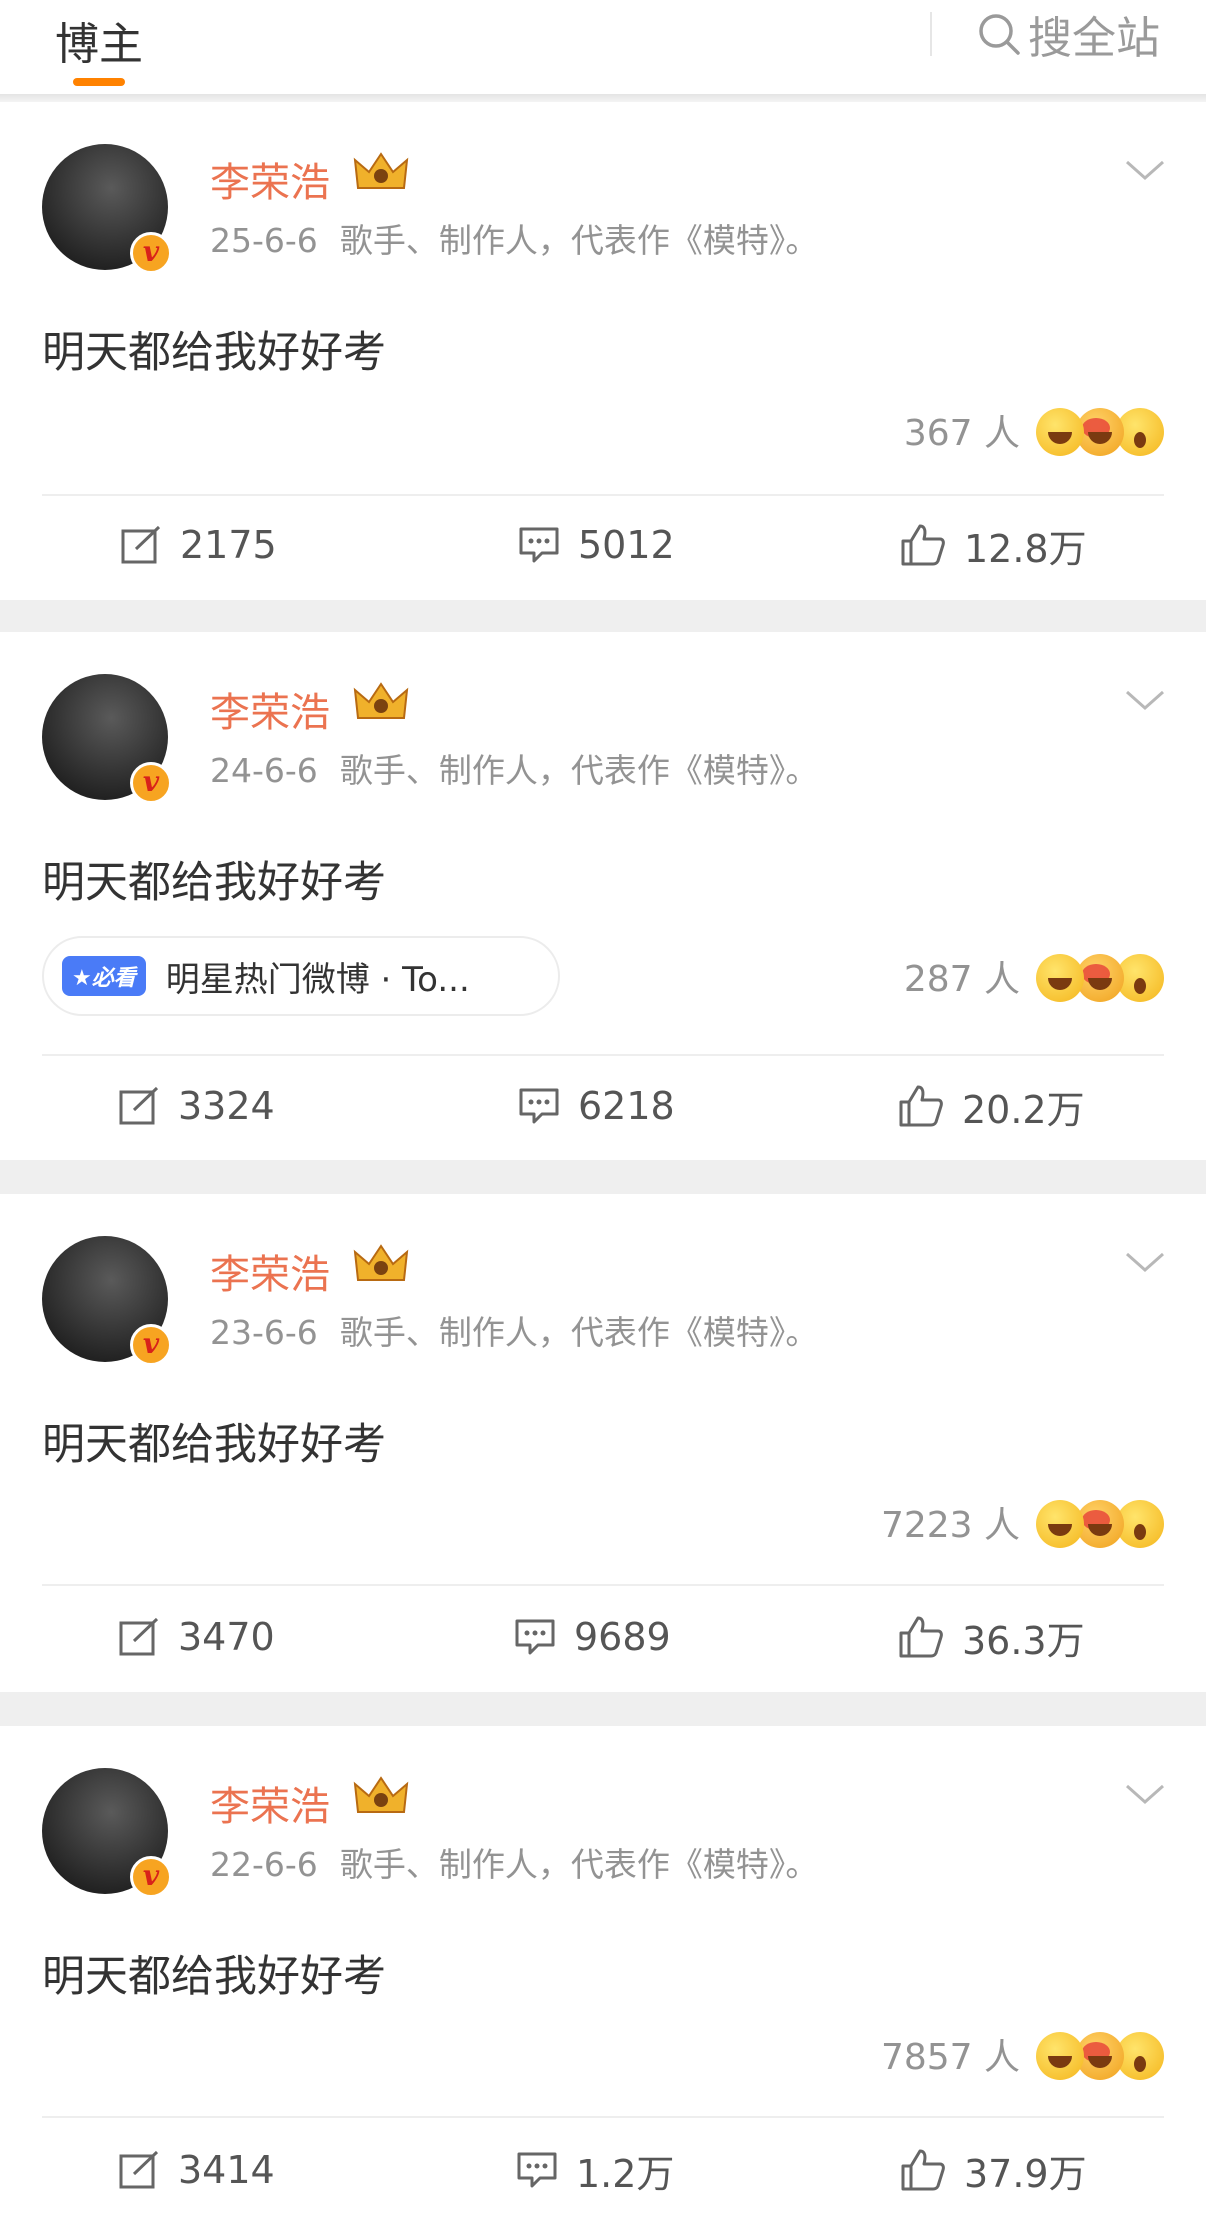  Describe the element at coordinates (226, 1106) in the screenshot. I see `repost-count: 3324` at that location.